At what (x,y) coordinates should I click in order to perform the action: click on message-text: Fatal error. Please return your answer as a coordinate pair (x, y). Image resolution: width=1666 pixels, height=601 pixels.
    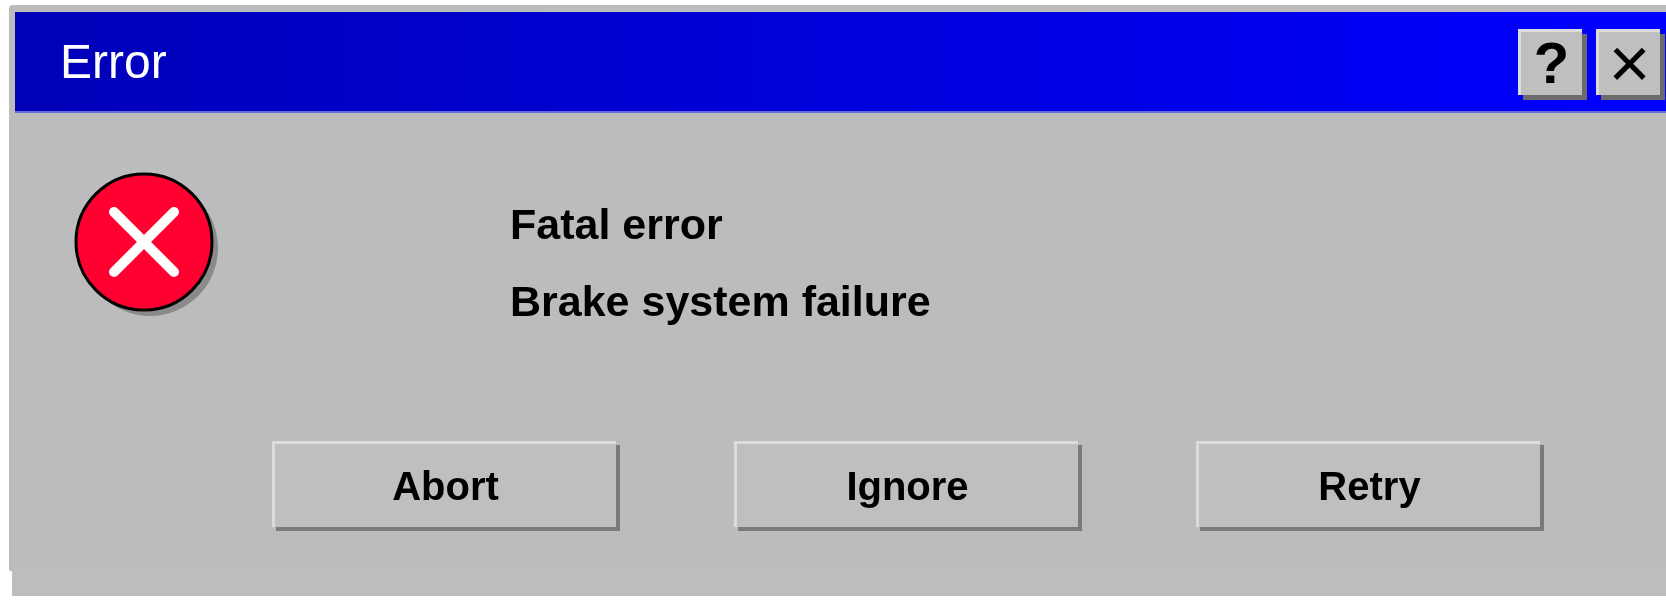
    Looking at the image, I should click on (617, 224).